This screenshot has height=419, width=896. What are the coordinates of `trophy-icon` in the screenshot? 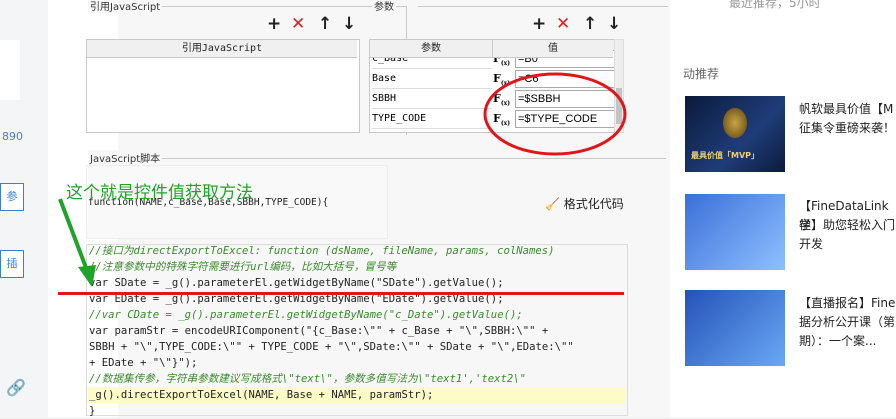 It's located at (735, 123).